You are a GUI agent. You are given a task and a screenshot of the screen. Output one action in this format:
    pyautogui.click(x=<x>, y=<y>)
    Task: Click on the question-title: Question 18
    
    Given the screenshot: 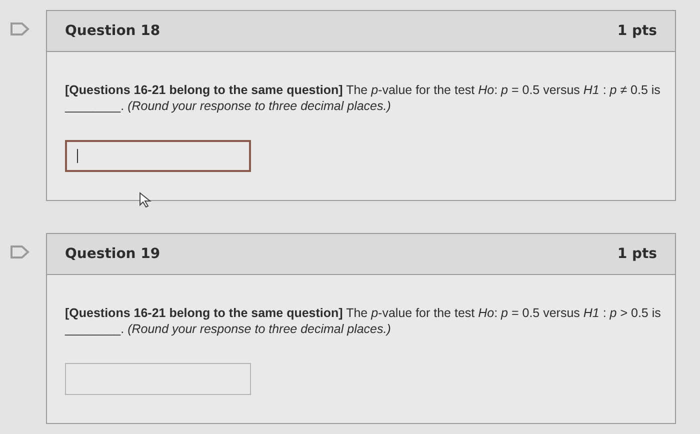 What is the action you would take?
    pyautogui.click(x=112, y=31)
    